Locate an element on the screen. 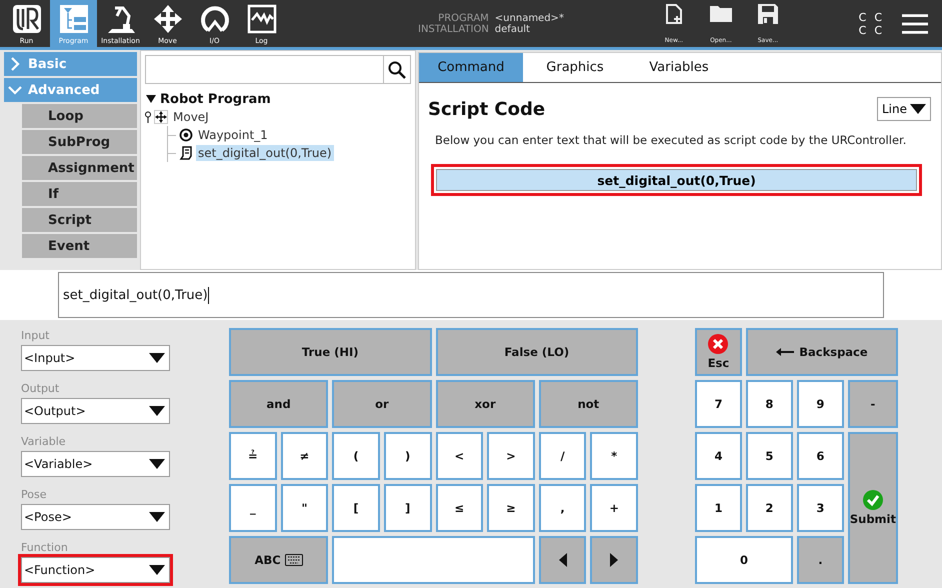  script-scroll-icon is located at coordinates (186, 153).